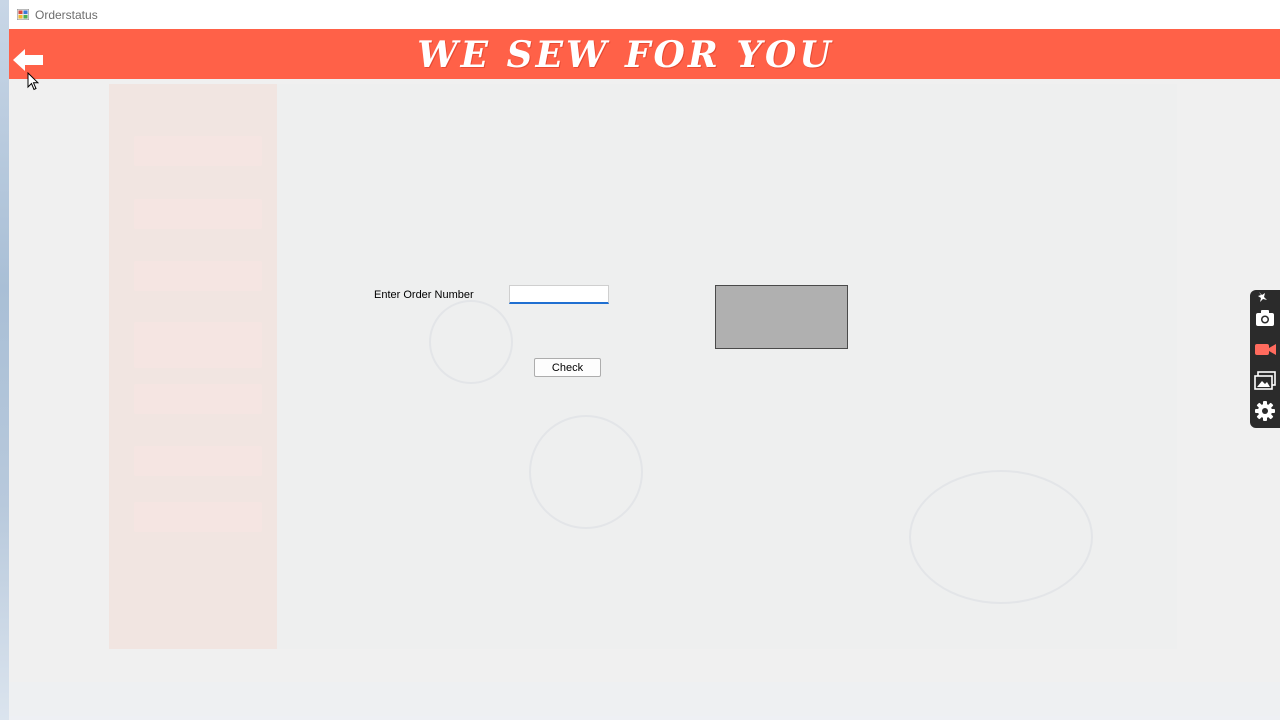 Image resolution: width=1280 pixels, height=720 pixels. What do you see at coordinates (625, 55) in the screenshot?
I see `banner-title: WE SEW FOR YOU` at bounding box center [625, 55].